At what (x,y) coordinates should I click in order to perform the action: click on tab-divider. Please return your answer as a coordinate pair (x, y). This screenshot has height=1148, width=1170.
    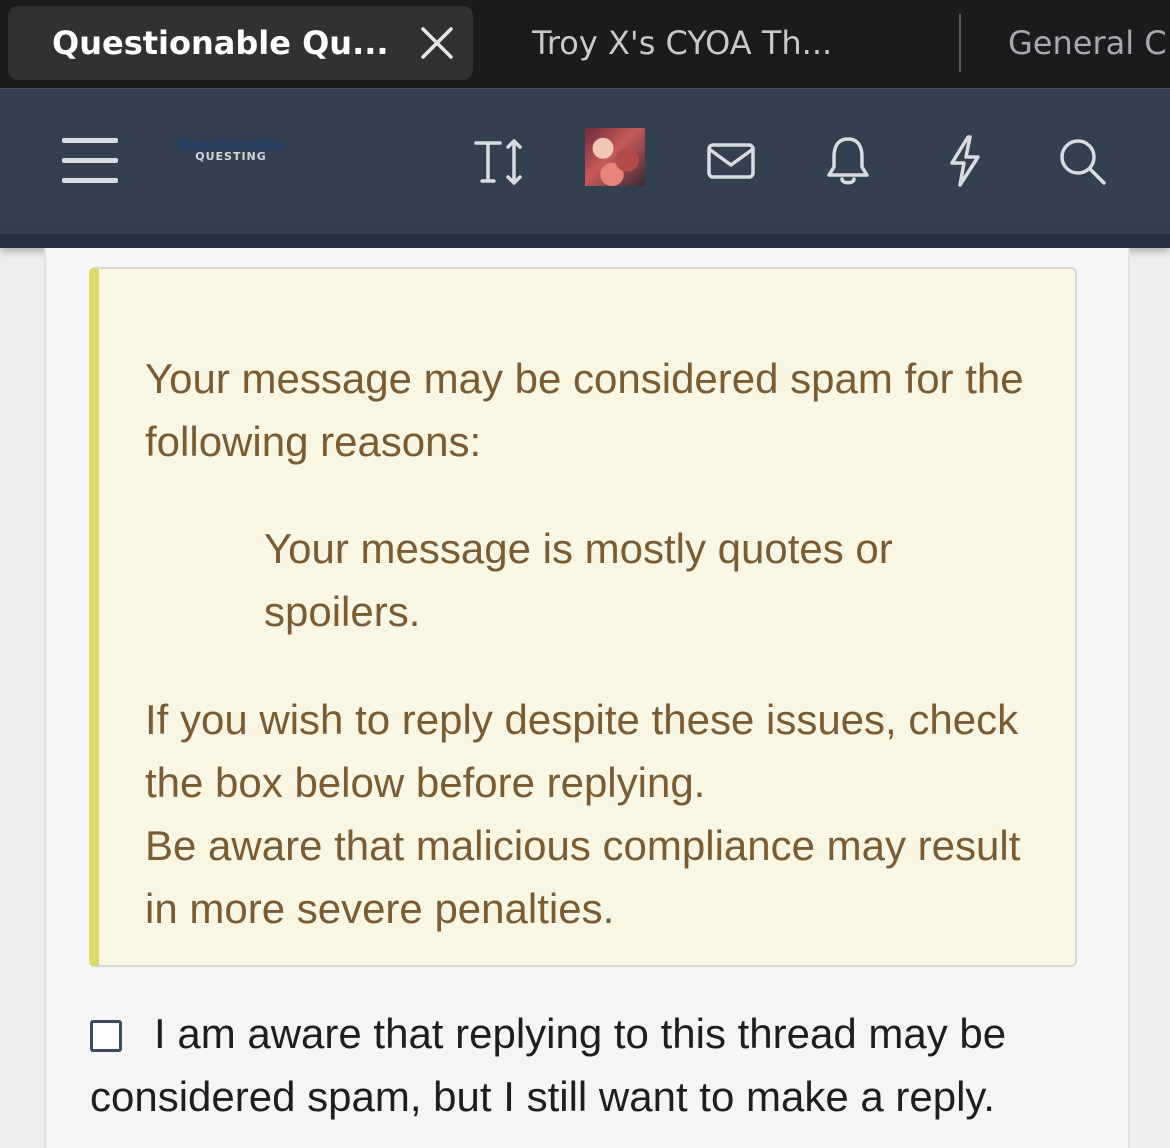
    Looking at the image, I should click on (960, 43).